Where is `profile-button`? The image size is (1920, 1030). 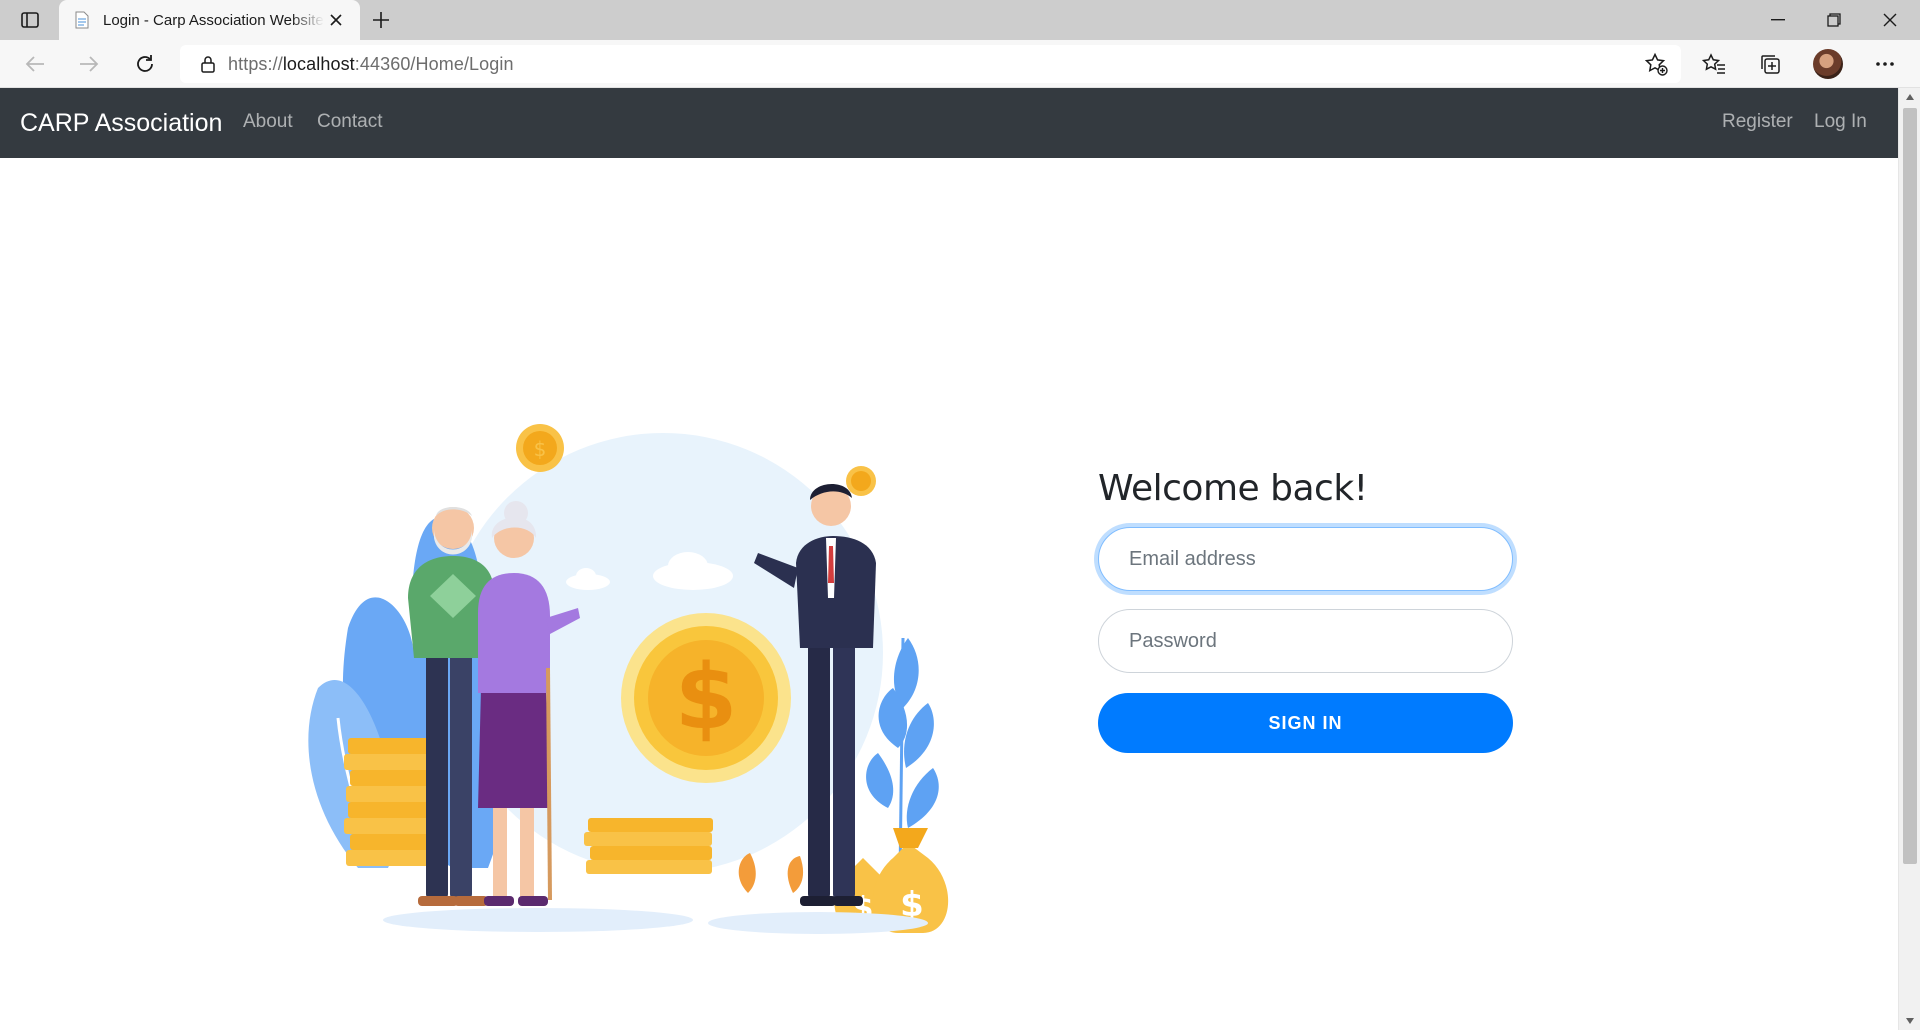 profile-button is located at coordinates (1828, 64).